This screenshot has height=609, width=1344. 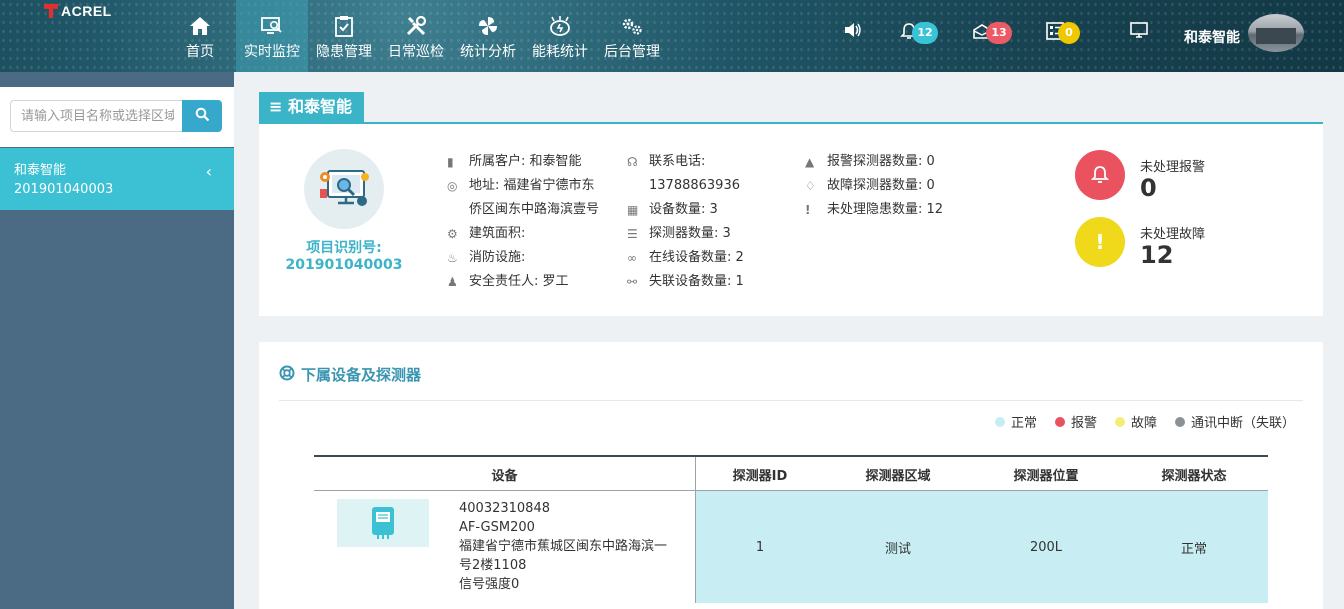 I want to click on tasks-button: 0, so click(x=1063, y=33).